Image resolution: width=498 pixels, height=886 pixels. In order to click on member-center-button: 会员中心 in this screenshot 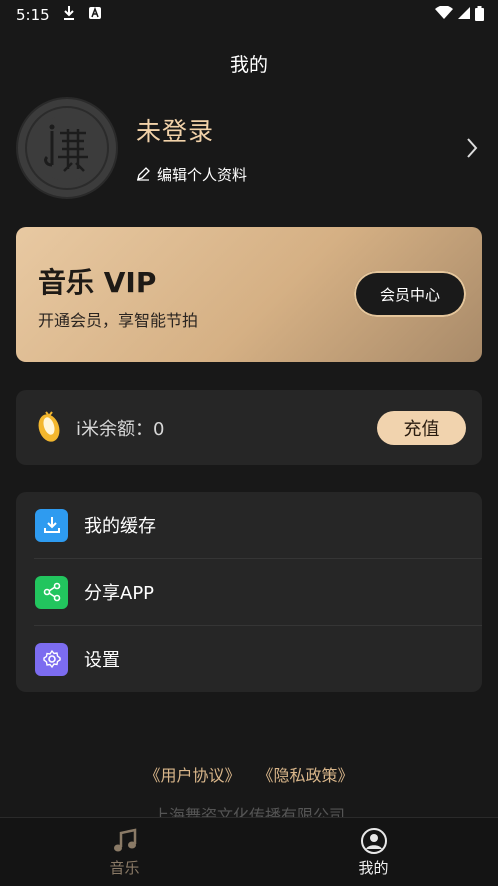, I will do `click(410, 294)`.